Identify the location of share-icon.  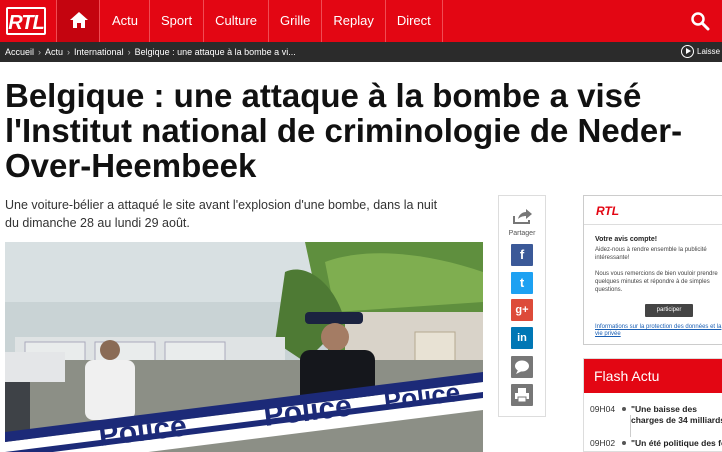
(522, 217).